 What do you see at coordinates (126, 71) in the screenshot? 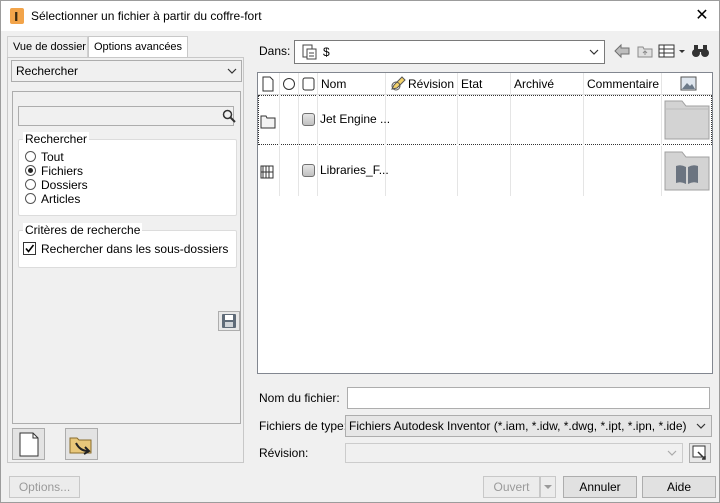
I see `mode-select: Rechercher` at bounding box center [126, 71].